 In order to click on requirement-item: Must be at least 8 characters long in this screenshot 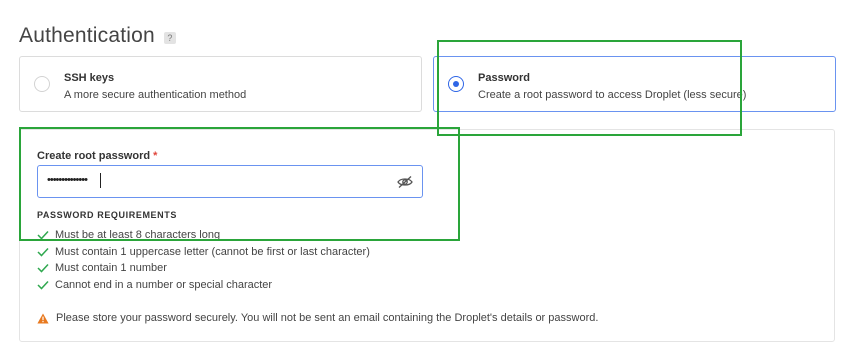, I will do `click(203, 235)`.